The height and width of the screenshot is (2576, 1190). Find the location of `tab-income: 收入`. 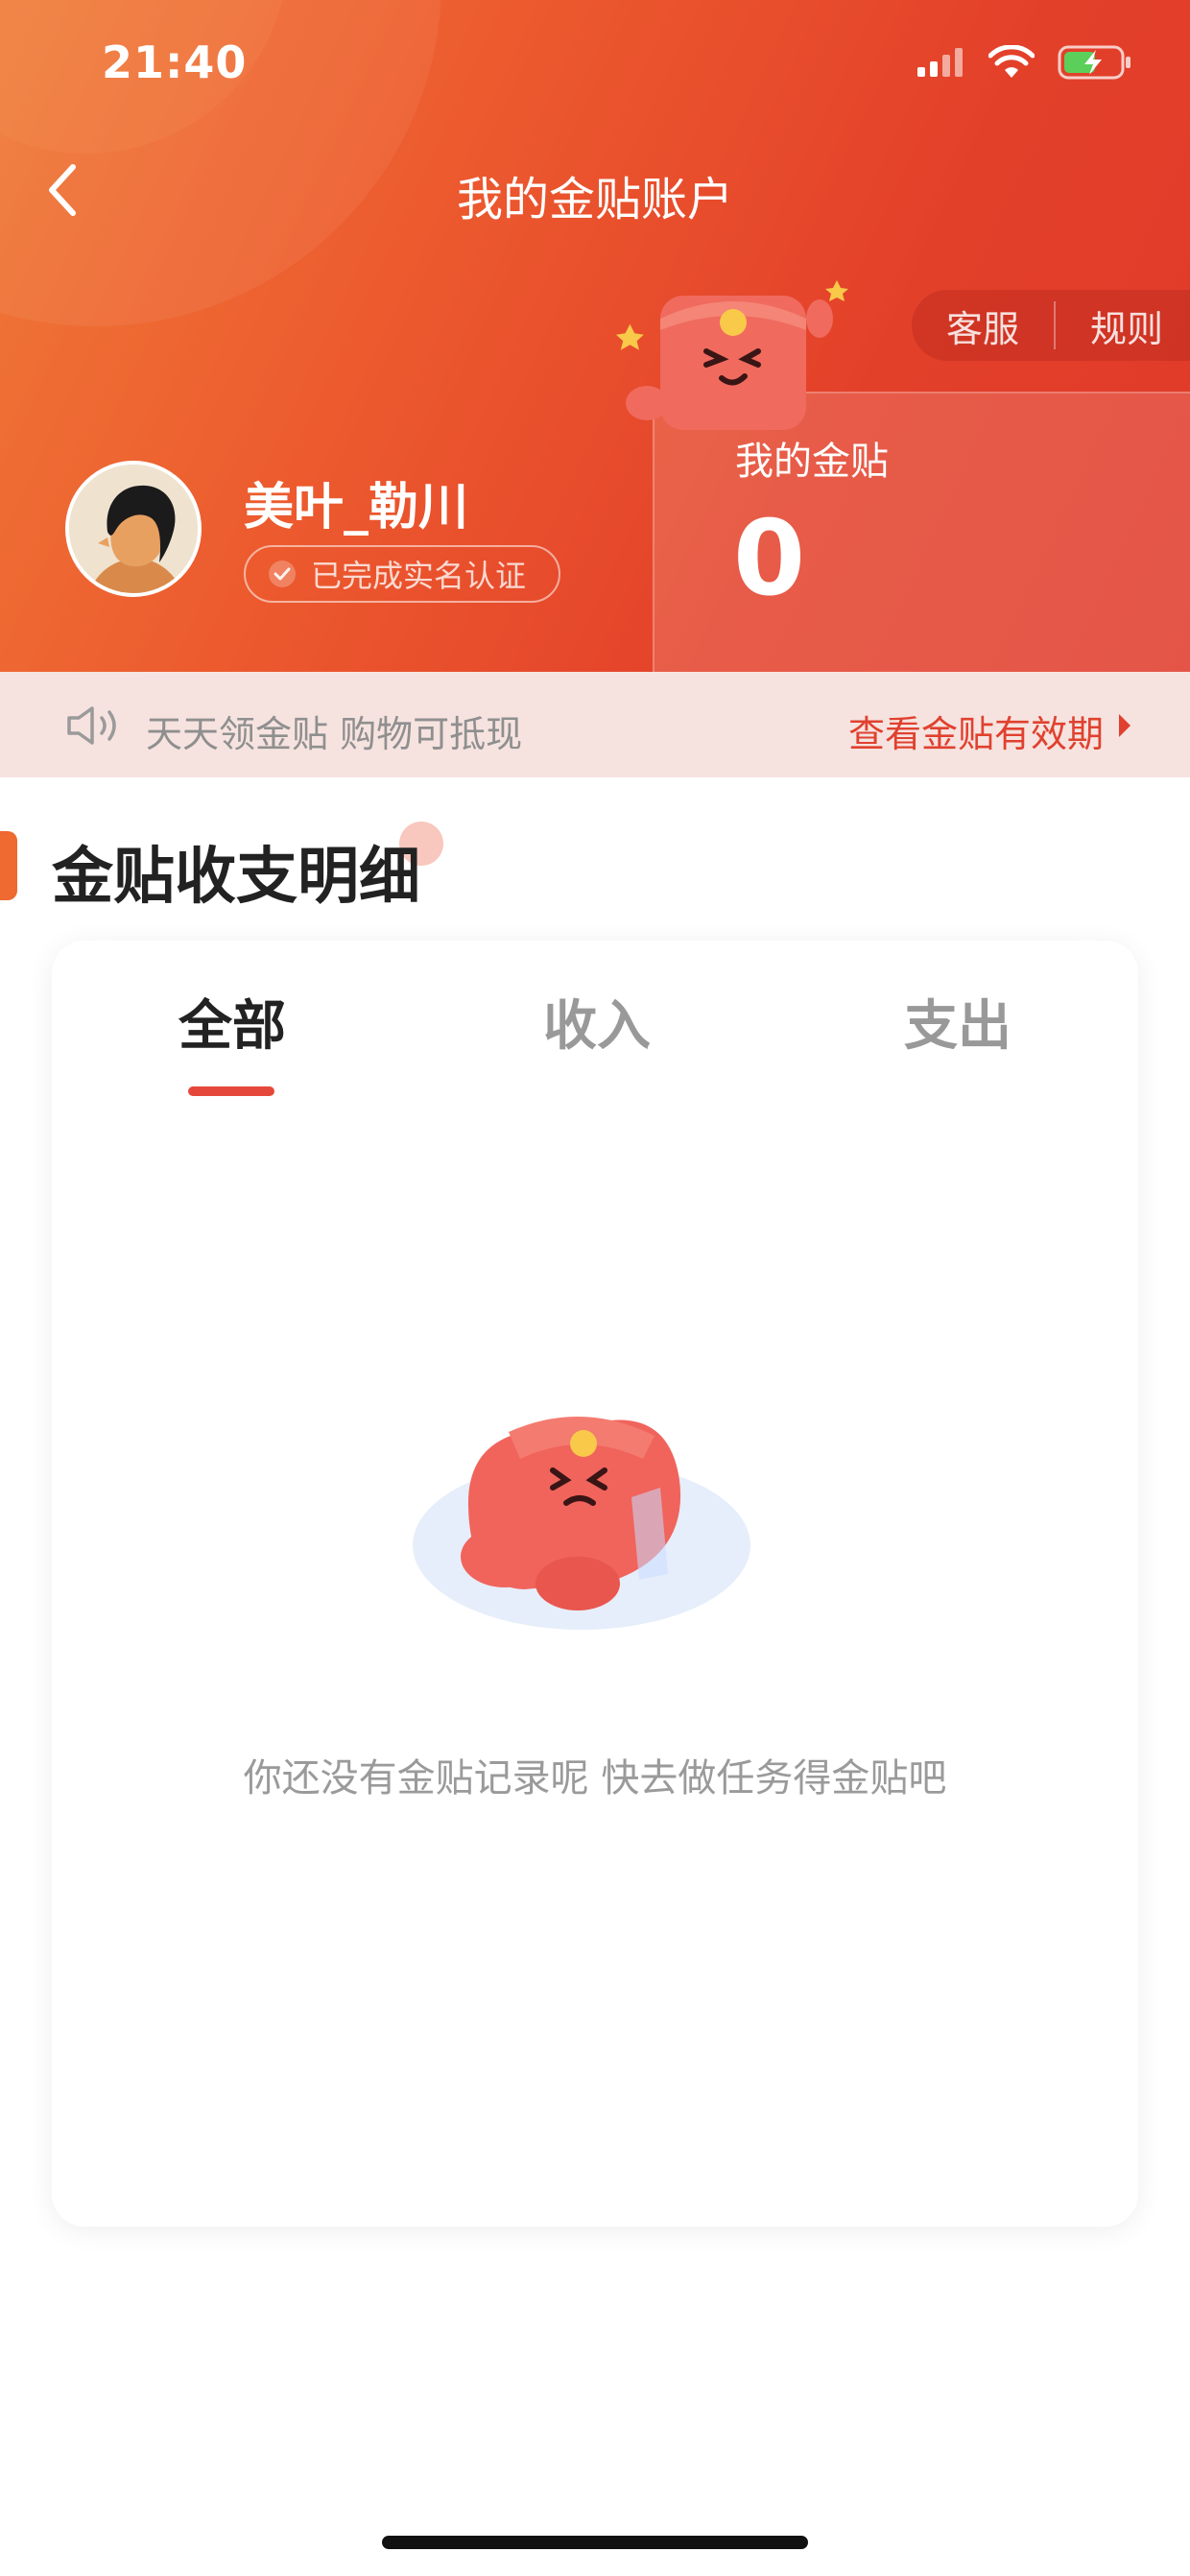

tab-income: 收入 is located at coordinates (597, 1022).